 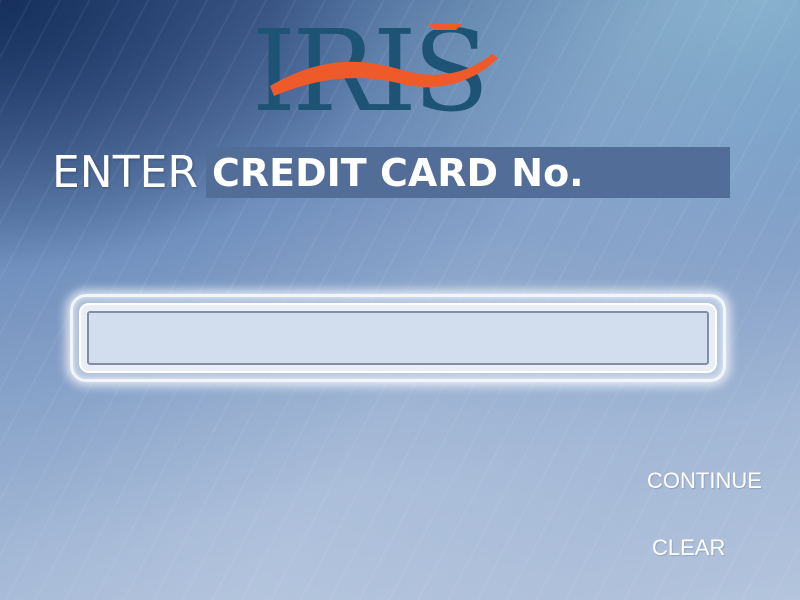 What do you see at coordinates (125, 172) in the screenshot?
I see `title-enter-label: ENTER` at bounding box center [125, 172].